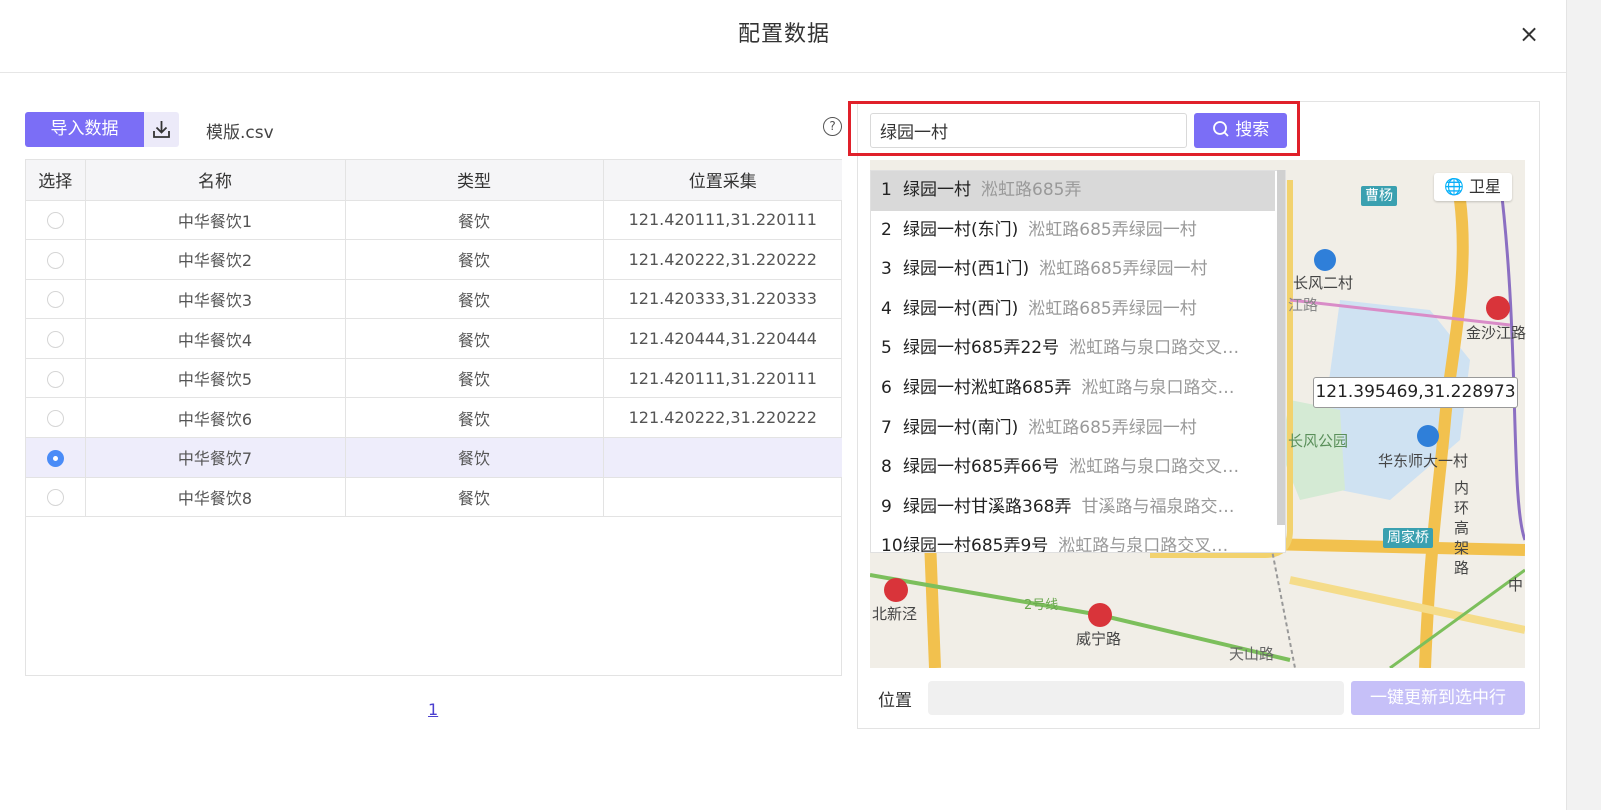  What do you see at coordinates (1220, 129) in the screenshot?
I see `search-icon` at bounding box center [1220, 129].